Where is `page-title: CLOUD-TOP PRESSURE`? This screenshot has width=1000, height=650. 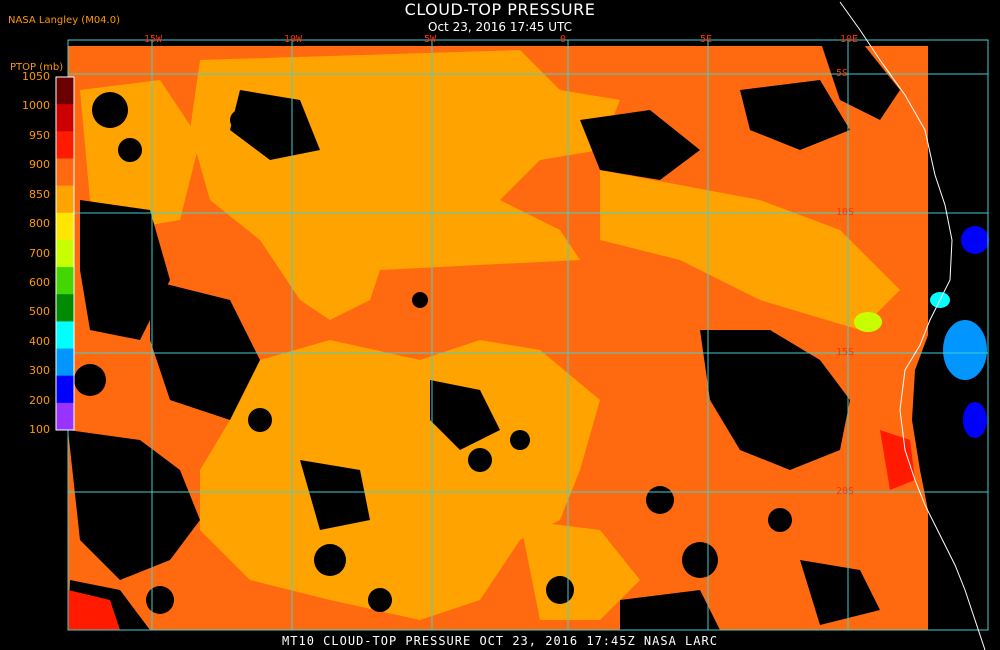 page-title: CLOUD-TOP PRESSURE is located at coordinates (500, 9).